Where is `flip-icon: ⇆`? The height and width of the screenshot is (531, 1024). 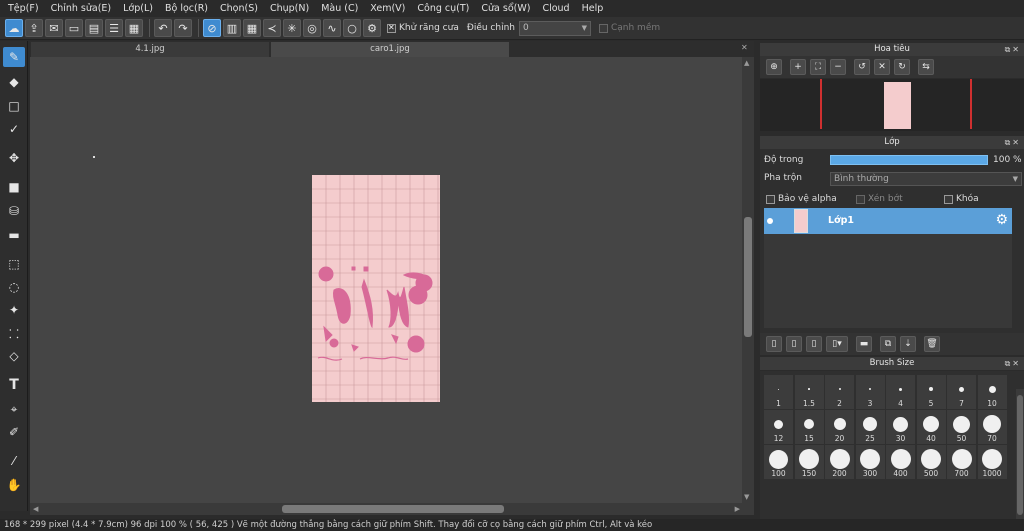 flip-icon: ⇆ is located at coordinates (926, 67).